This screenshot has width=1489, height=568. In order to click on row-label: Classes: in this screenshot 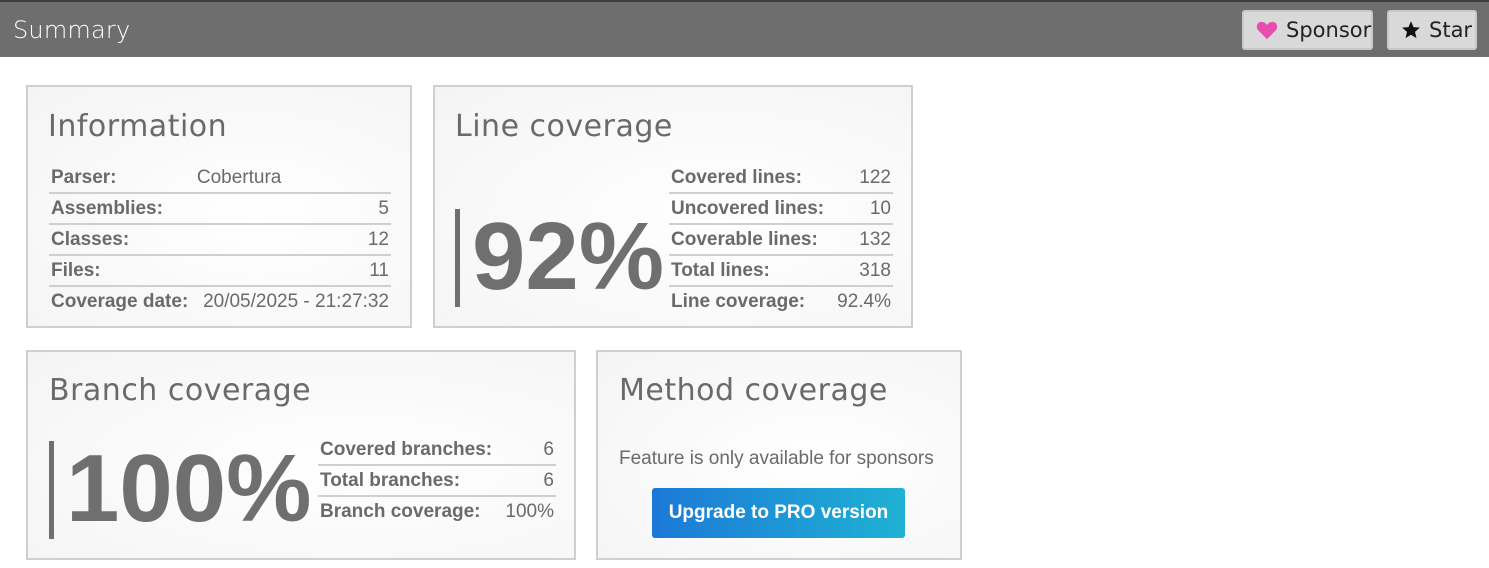, I will do `click(122, 239)`.